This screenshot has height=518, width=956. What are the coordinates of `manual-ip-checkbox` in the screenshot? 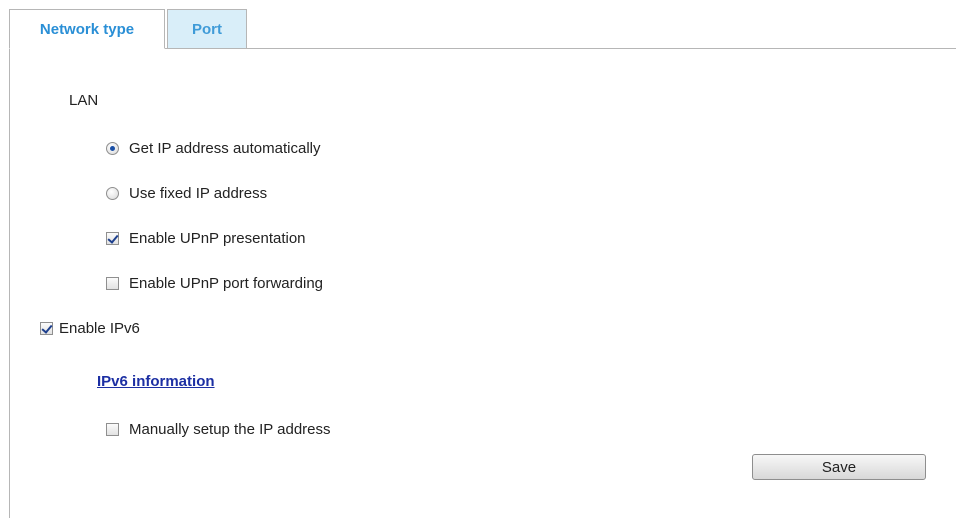 It's located at (112, 429).